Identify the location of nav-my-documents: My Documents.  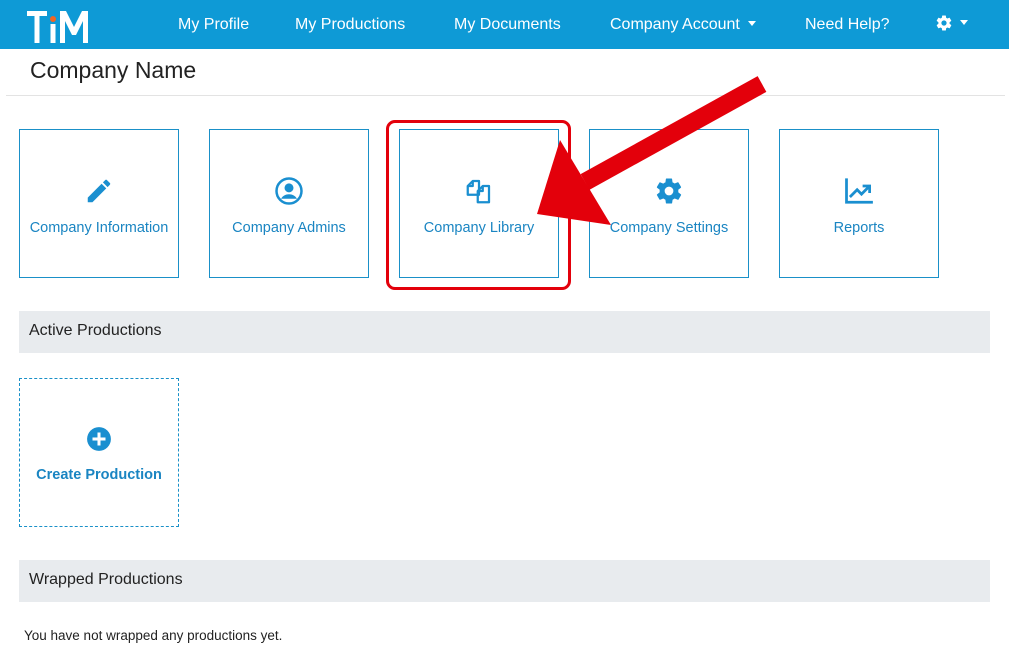
(507, 24).